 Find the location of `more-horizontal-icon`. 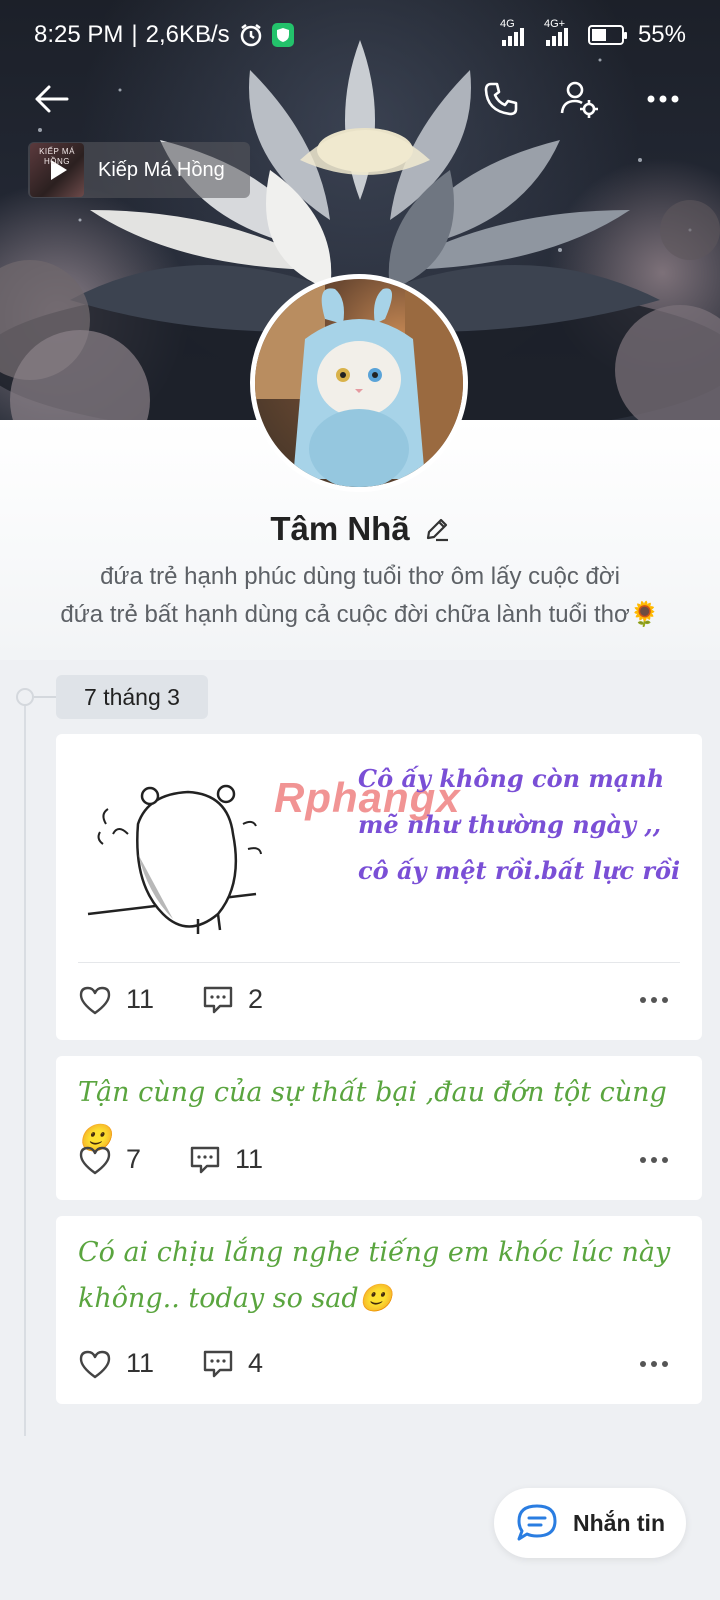

more-horizontal-icon is located at coordinates (663, 99).